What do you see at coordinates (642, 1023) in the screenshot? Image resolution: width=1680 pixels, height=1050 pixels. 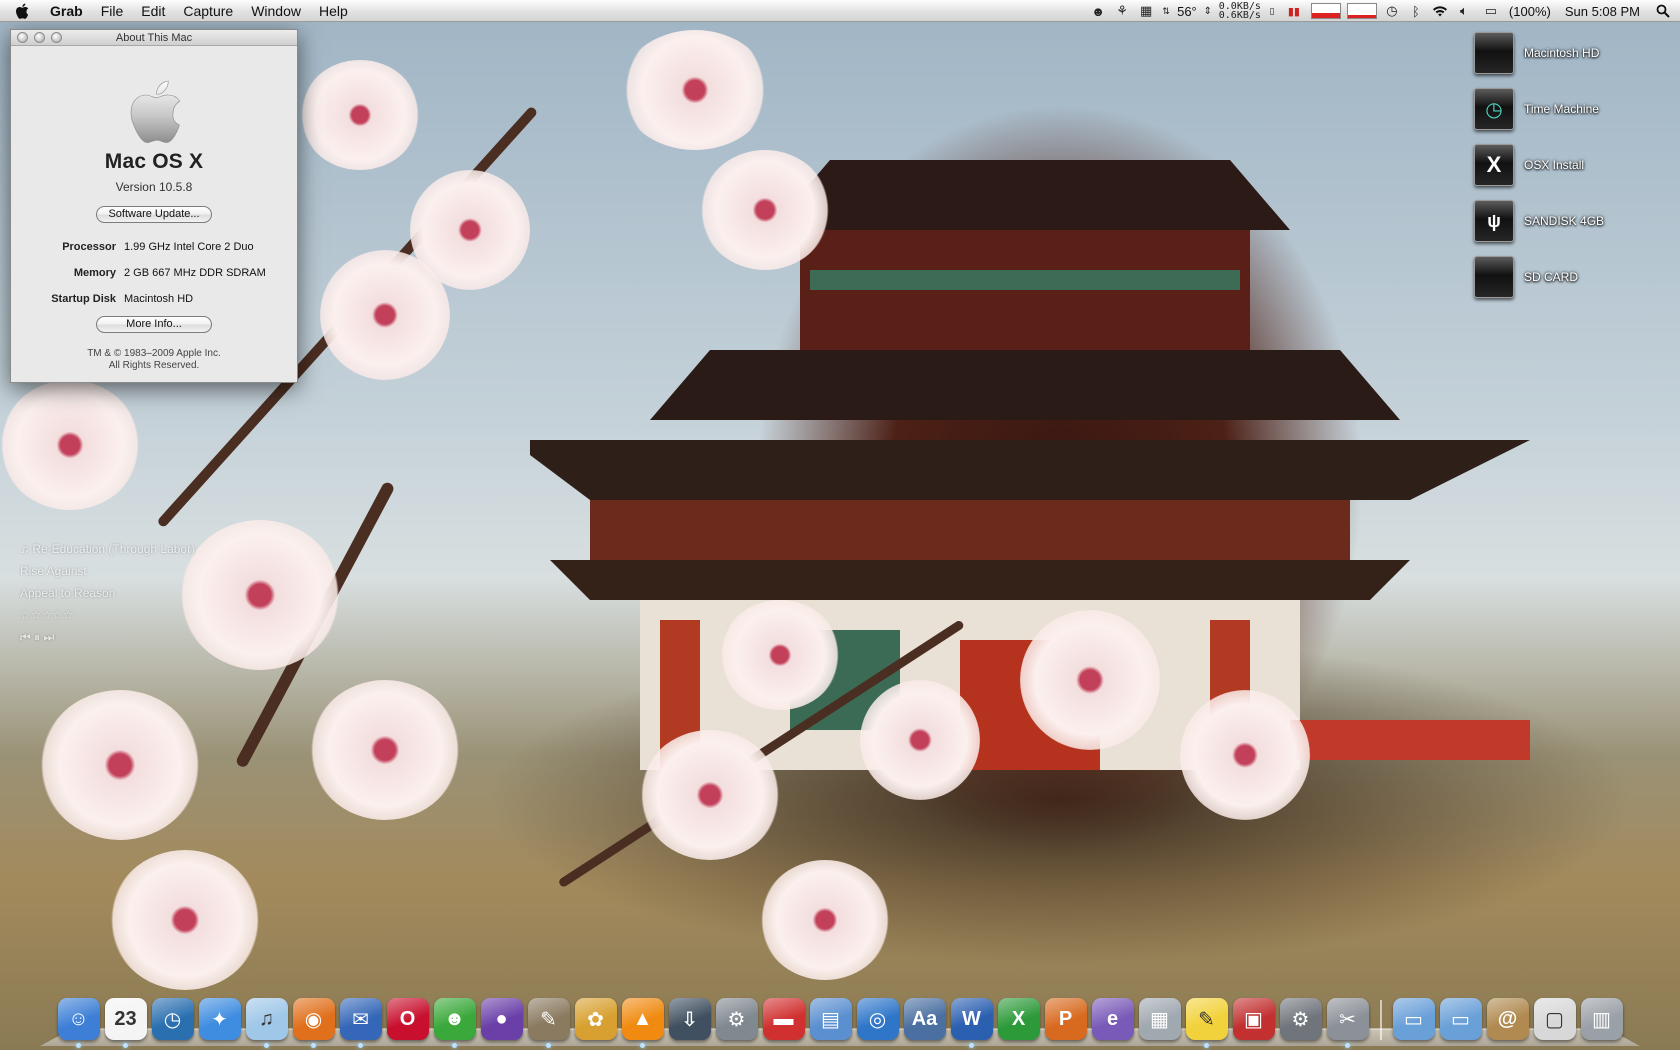 I see `dock-vlc-icon: ▲` at bounding box center [642, 1023].